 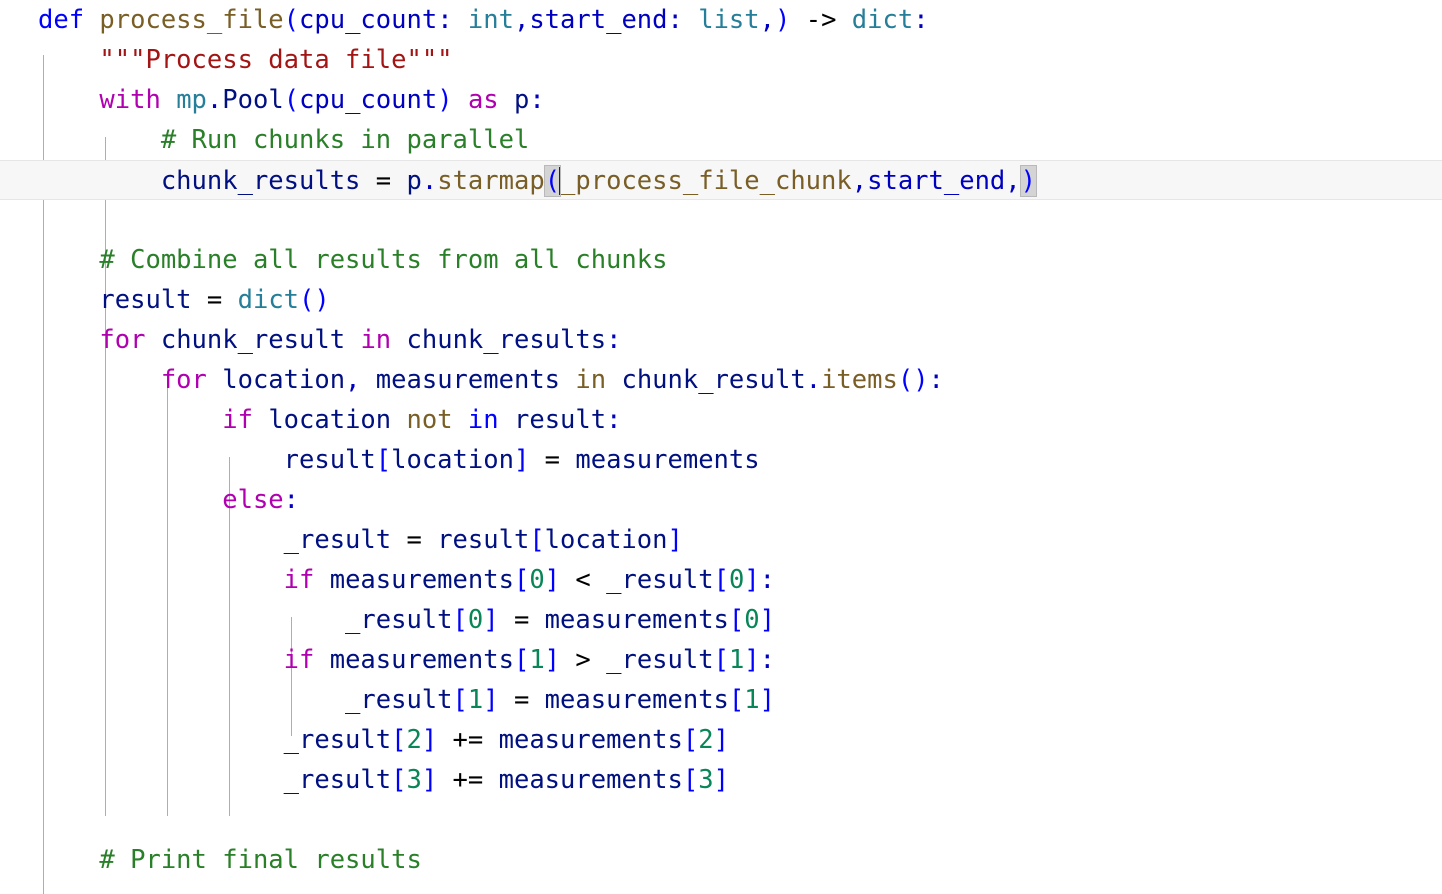 I want to click on bracket-match: (, so click(x=552, y=181).